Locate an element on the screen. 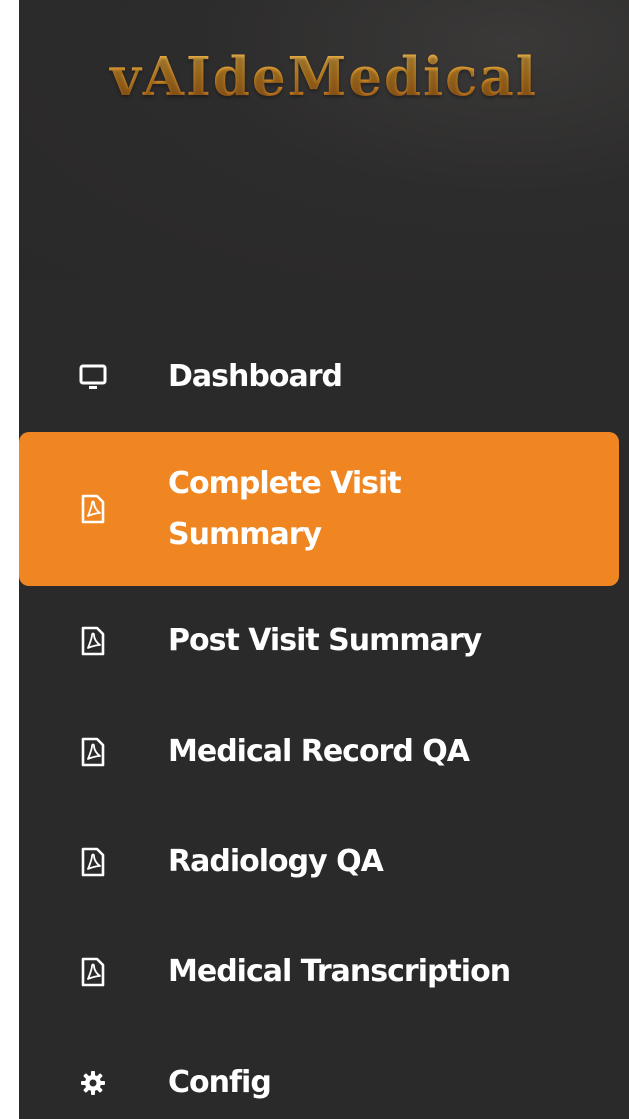 This screenshot has width=629, height=1119. sidebar-item-config: Config is located at coordinates (319, 1083).